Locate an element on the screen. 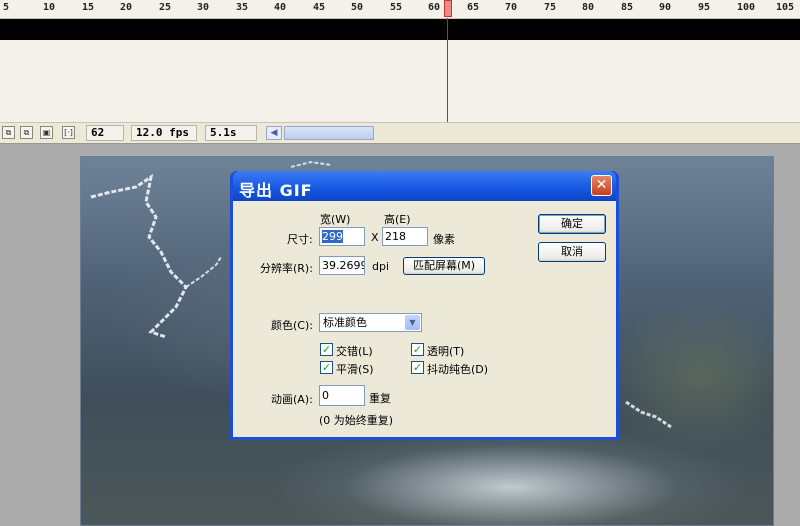  animation-hint: (0 为始终重复) is located at coordinates (356, 420).